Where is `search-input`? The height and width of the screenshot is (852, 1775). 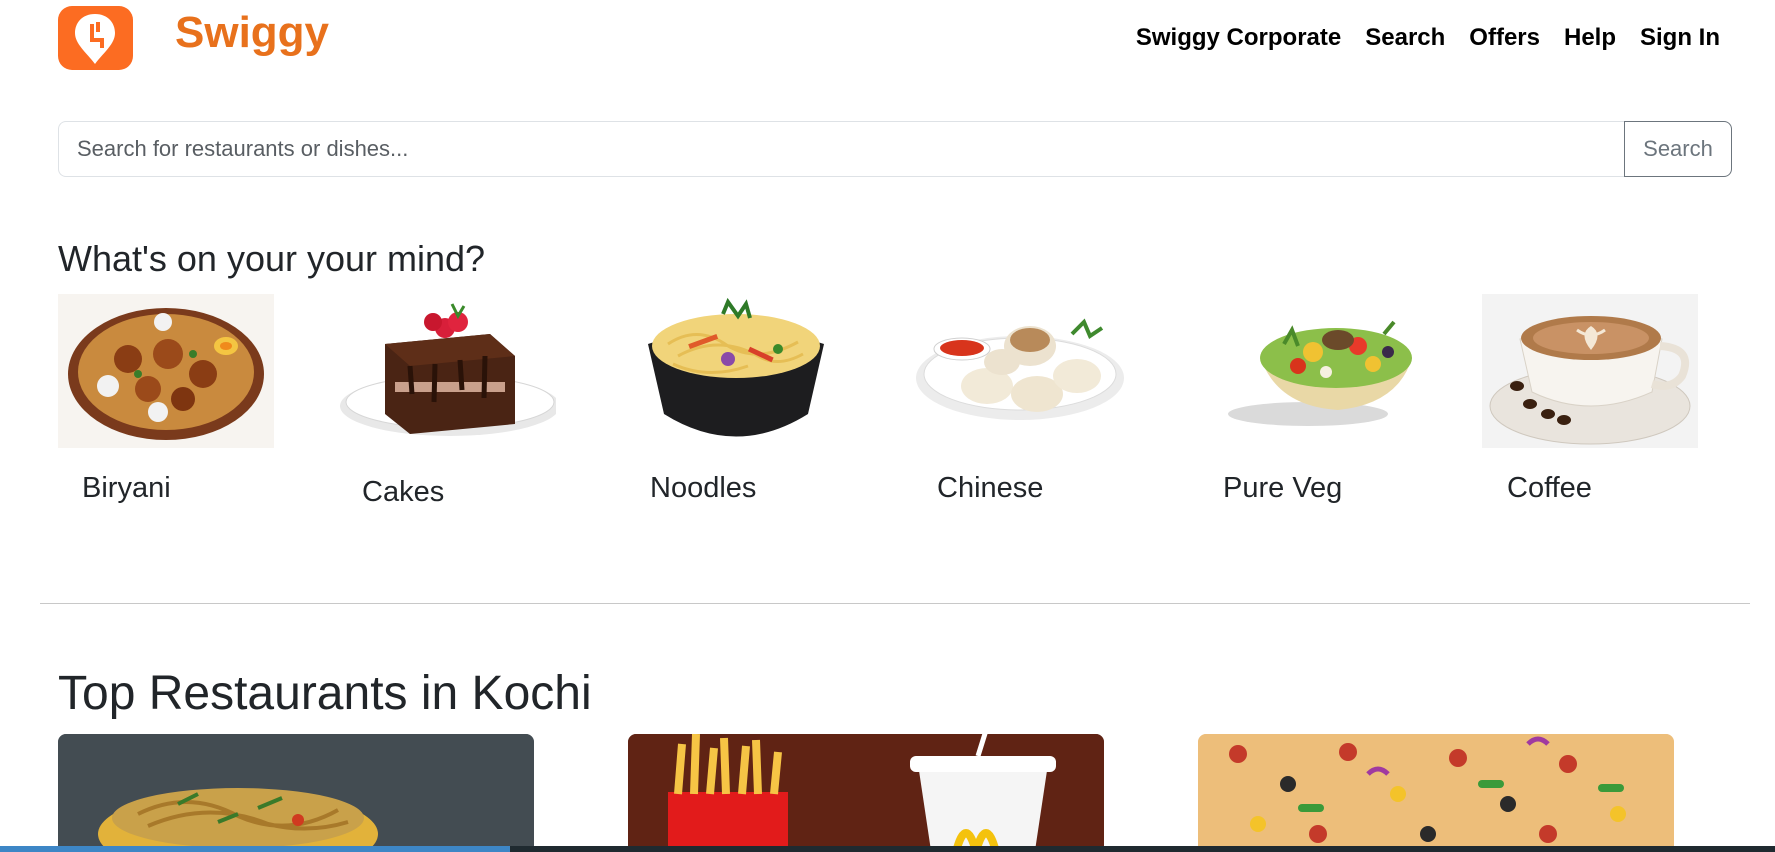 search-input is located at coordinates (841, 149).